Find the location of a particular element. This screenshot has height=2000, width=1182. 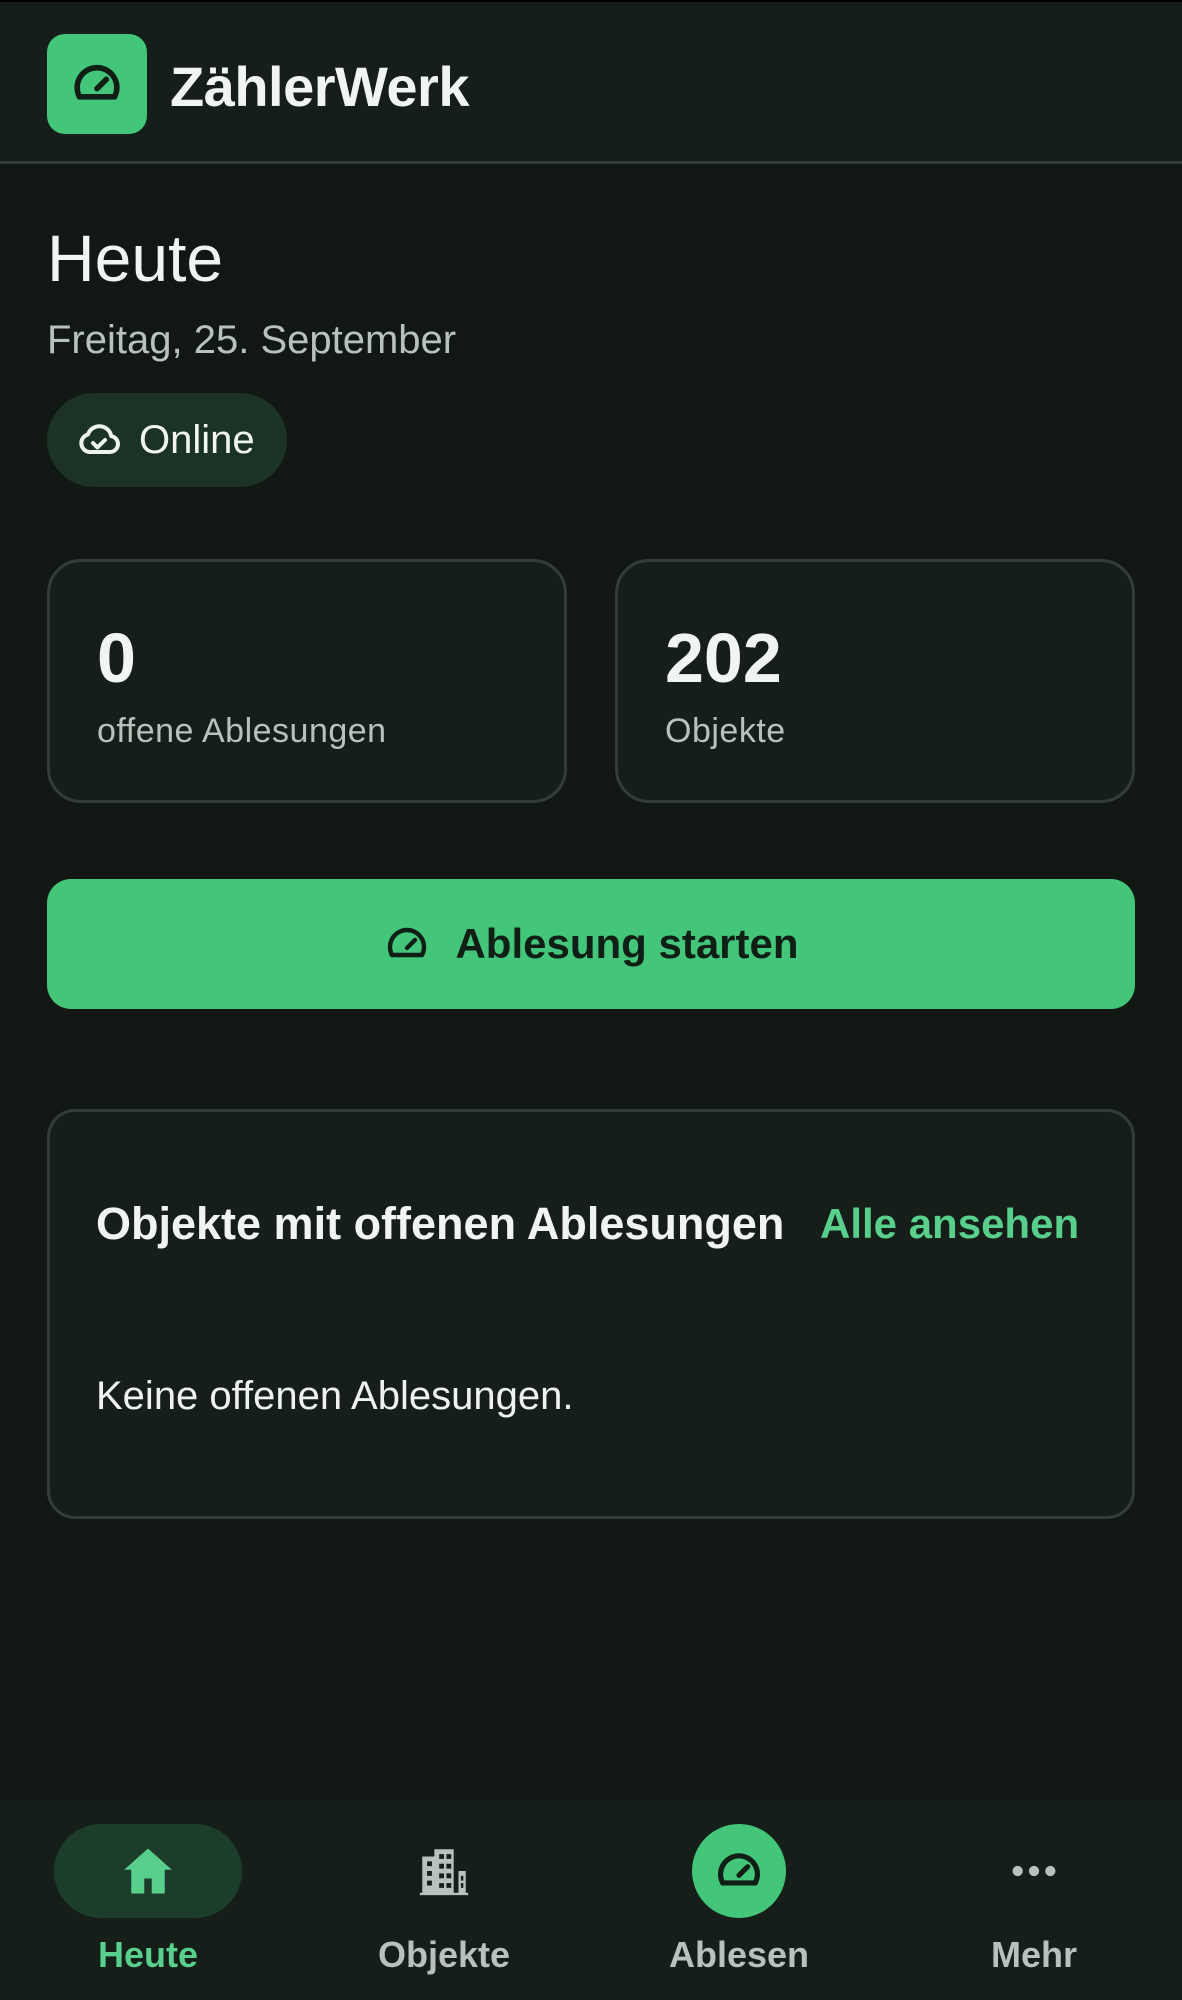

bottom-navigation: Heute Objekte Ablesen Mehr is located at coordinates (591, 1900).